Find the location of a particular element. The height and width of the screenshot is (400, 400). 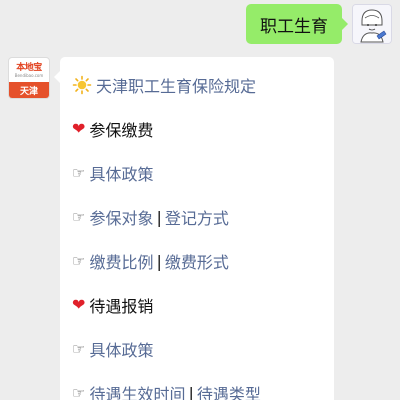

section1-item3: ☞ 缴费比例 | 缴费形式 is located at coordinates (198, 261).